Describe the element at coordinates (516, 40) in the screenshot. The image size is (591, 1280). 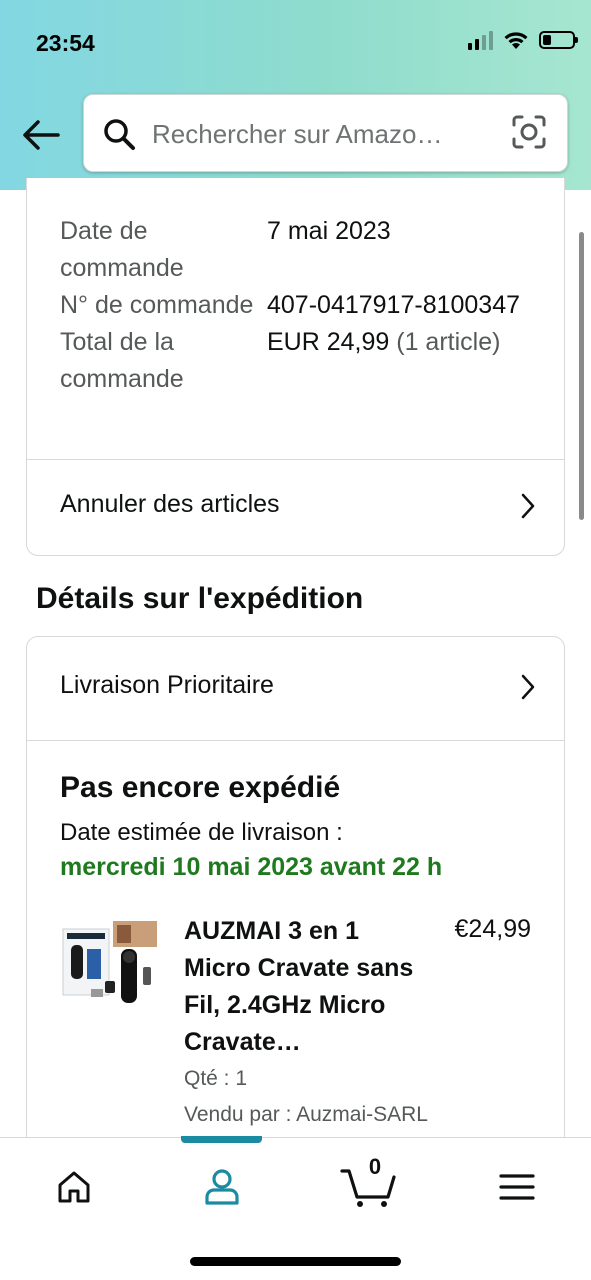
I see `wifi-icon` at that location.